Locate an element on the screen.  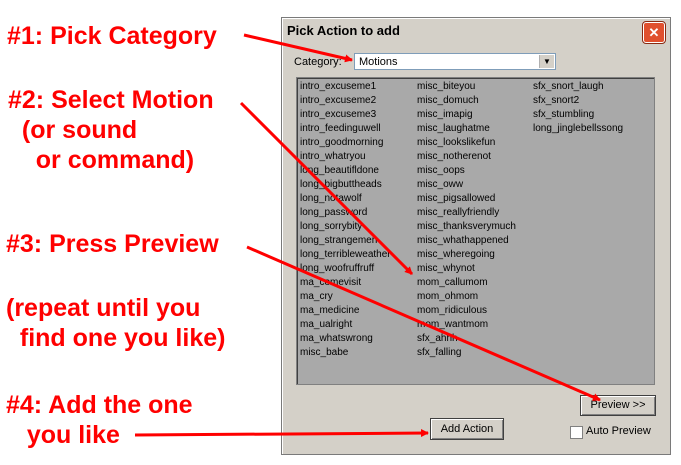
list-item: sfx_snort2 is located at coordinates (578, 101).